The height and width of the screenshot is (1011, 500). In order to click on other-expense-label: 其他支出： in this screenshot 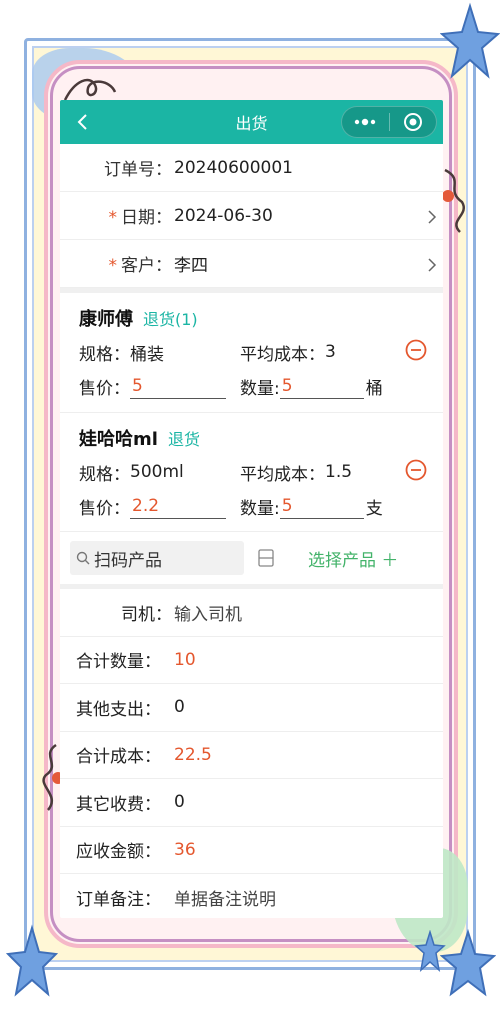, I will do `click(118, 709)`.